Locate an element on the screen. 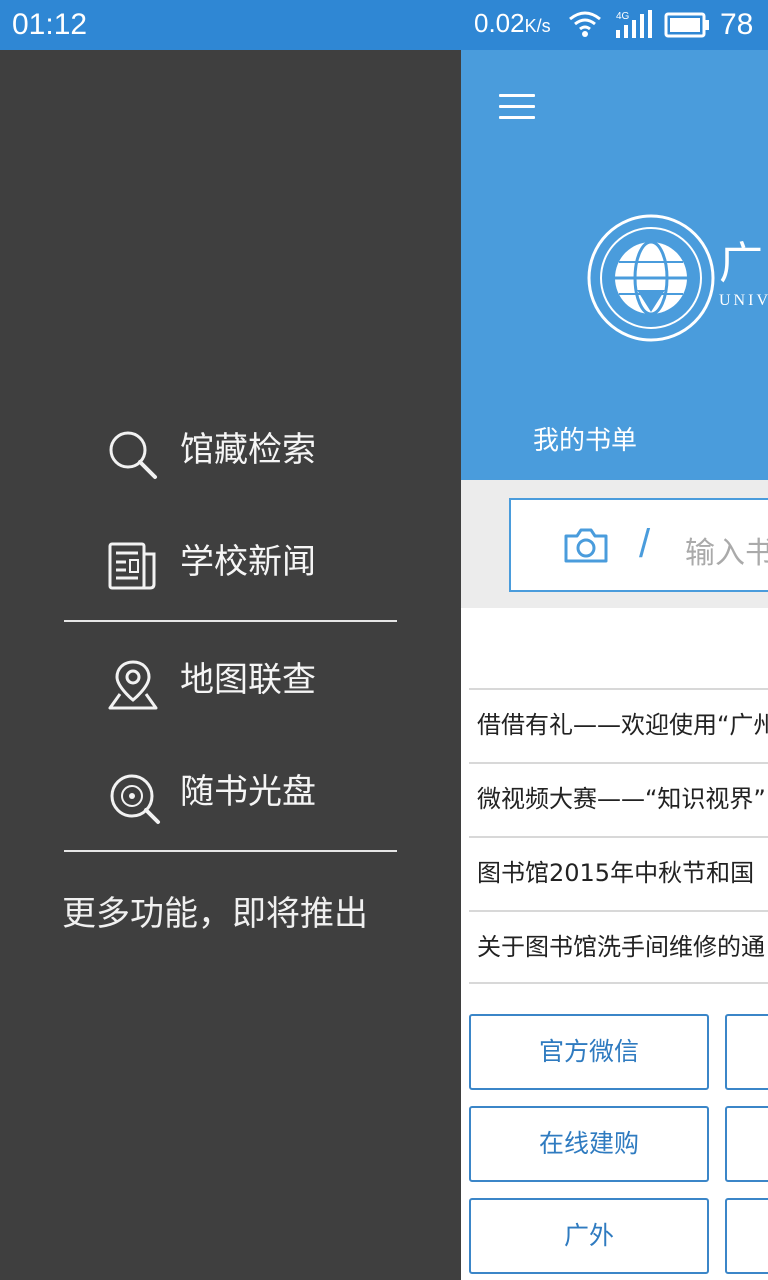 The height and width of the screenshot is (1280, 768). map-pin-icon is located at coordinates (133, 685).